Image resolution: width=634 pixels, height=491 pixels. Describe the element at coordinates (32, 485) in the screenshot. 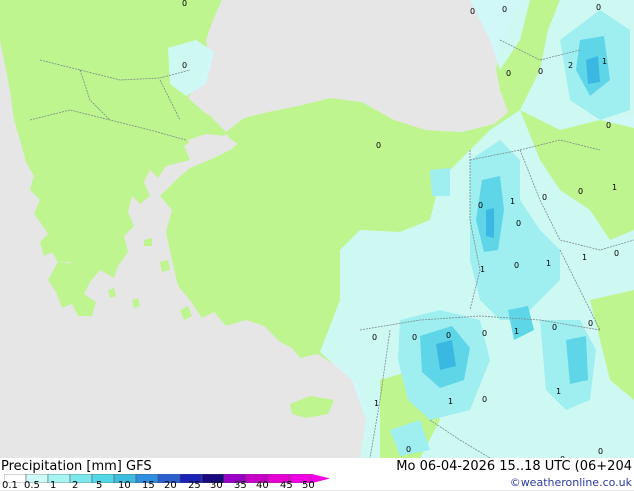

I see `scale-tick-label: 0.5` at that location.